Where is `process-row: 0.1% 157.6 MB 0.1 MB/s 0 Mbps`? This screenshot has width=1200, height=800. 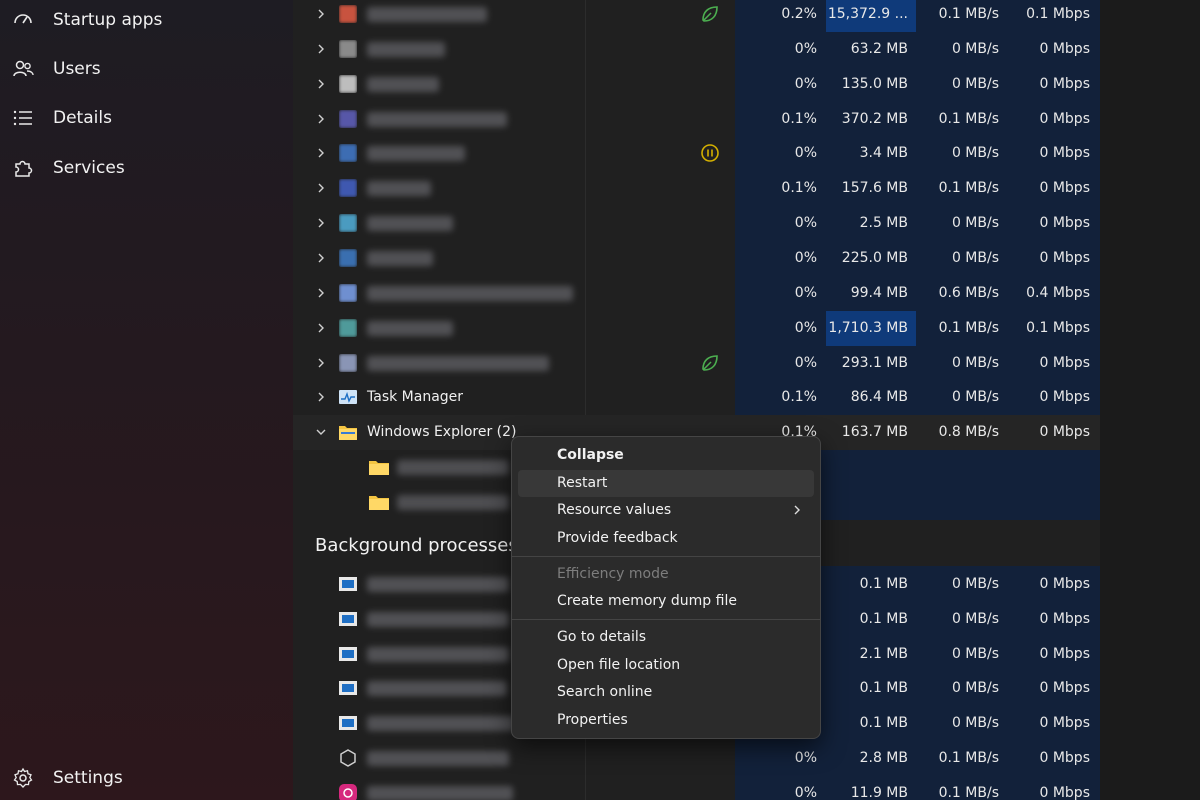
process-row: 0.1% 157.6 MB 0.1 MB/s 0 Mbps is located at coordinates (696, 188).